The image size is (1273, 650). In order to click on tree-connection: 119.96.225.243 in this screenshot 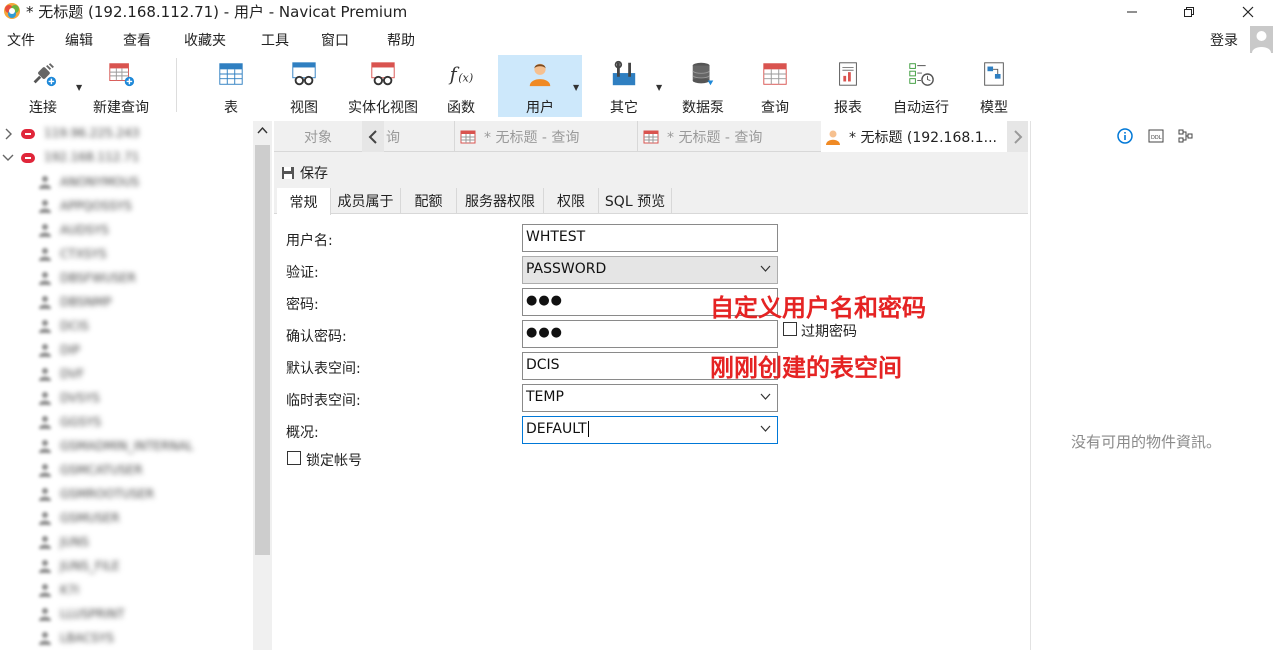, I will do `click(126, 134)`.